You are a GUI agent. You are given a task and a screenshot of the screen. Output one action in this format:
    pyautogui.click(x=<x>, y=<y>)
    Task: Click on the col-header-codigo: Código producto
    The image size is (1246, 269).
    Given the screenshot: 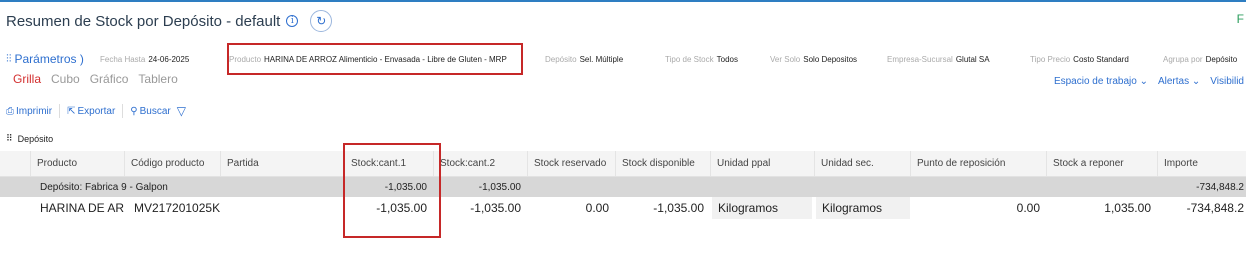 What is the action you would take?
    pyautogui.click(x=172, y=163)
    